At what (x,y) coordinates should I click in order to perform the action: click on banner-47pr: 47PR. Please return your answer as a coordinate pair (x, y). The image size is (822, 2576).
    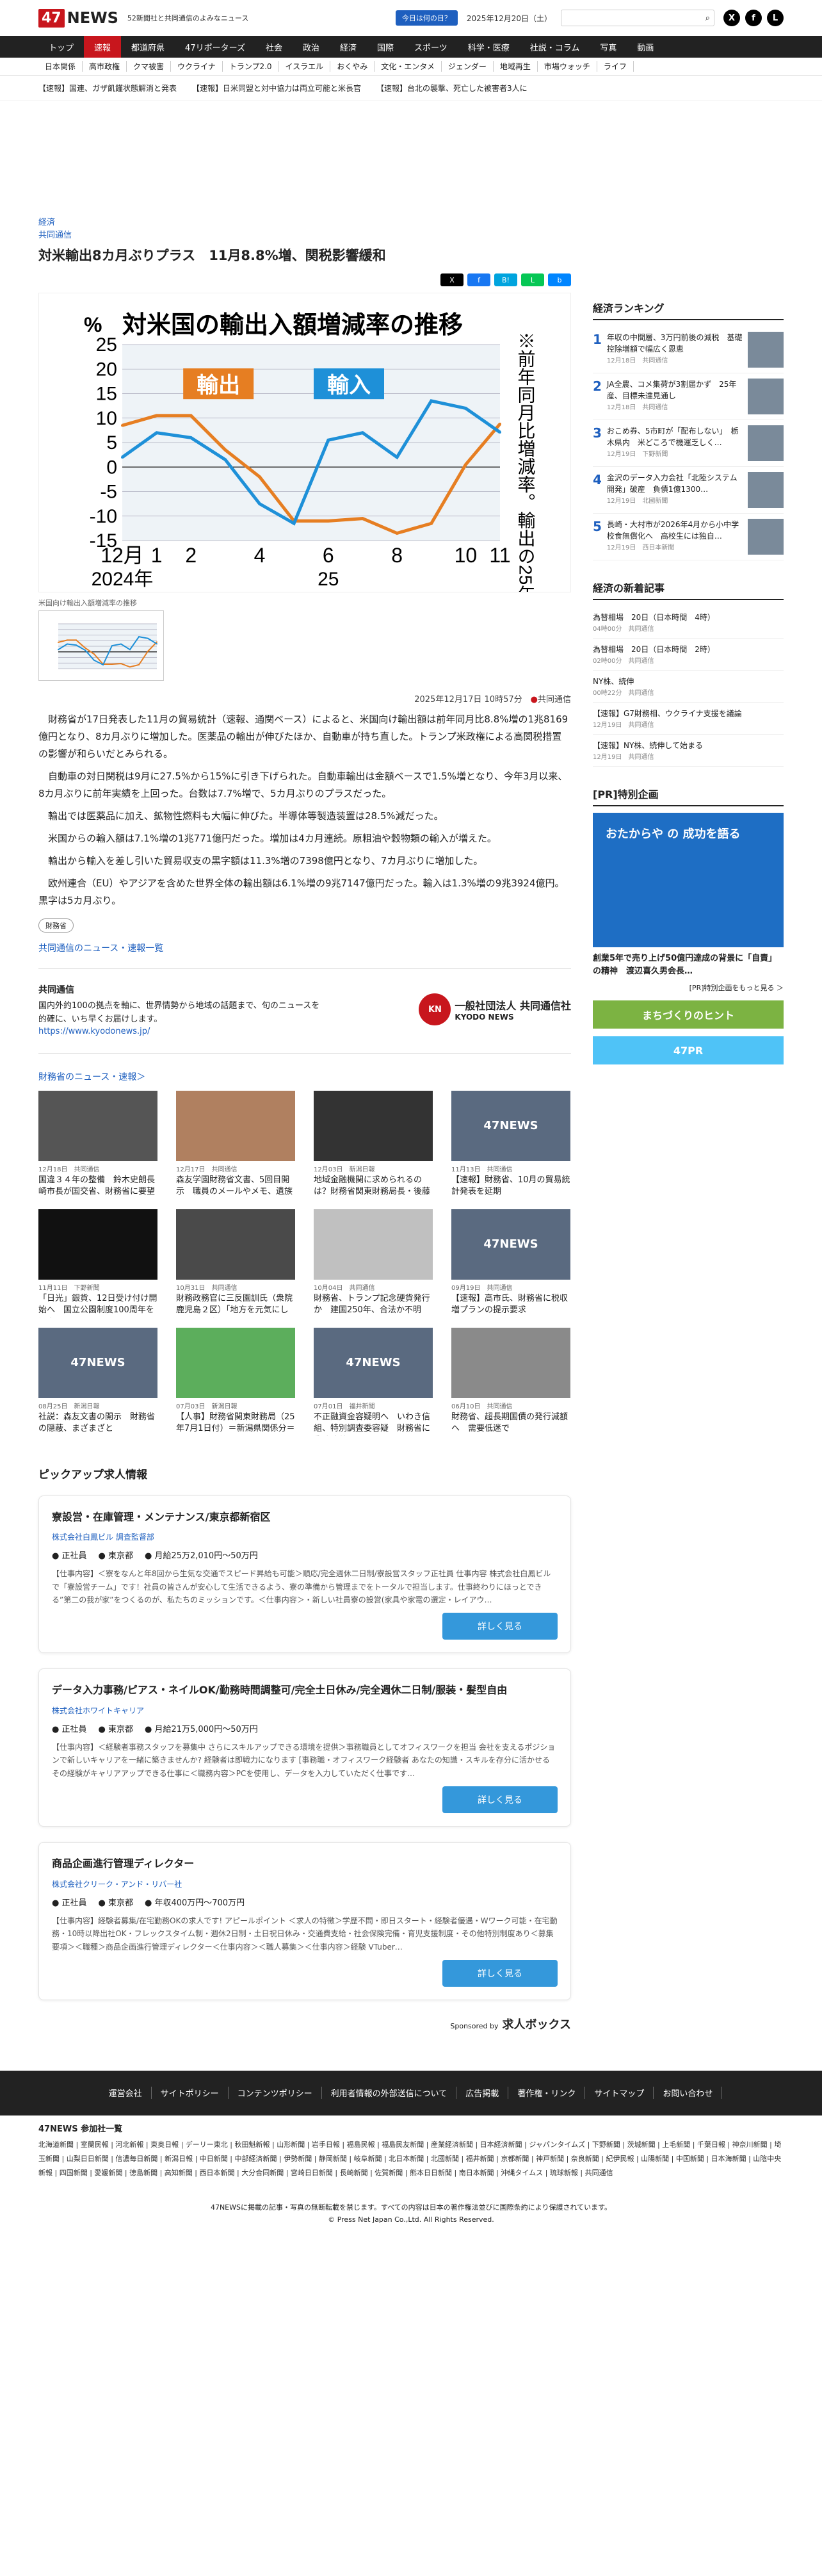
    Looking at the image, I should click on (689, 1050).